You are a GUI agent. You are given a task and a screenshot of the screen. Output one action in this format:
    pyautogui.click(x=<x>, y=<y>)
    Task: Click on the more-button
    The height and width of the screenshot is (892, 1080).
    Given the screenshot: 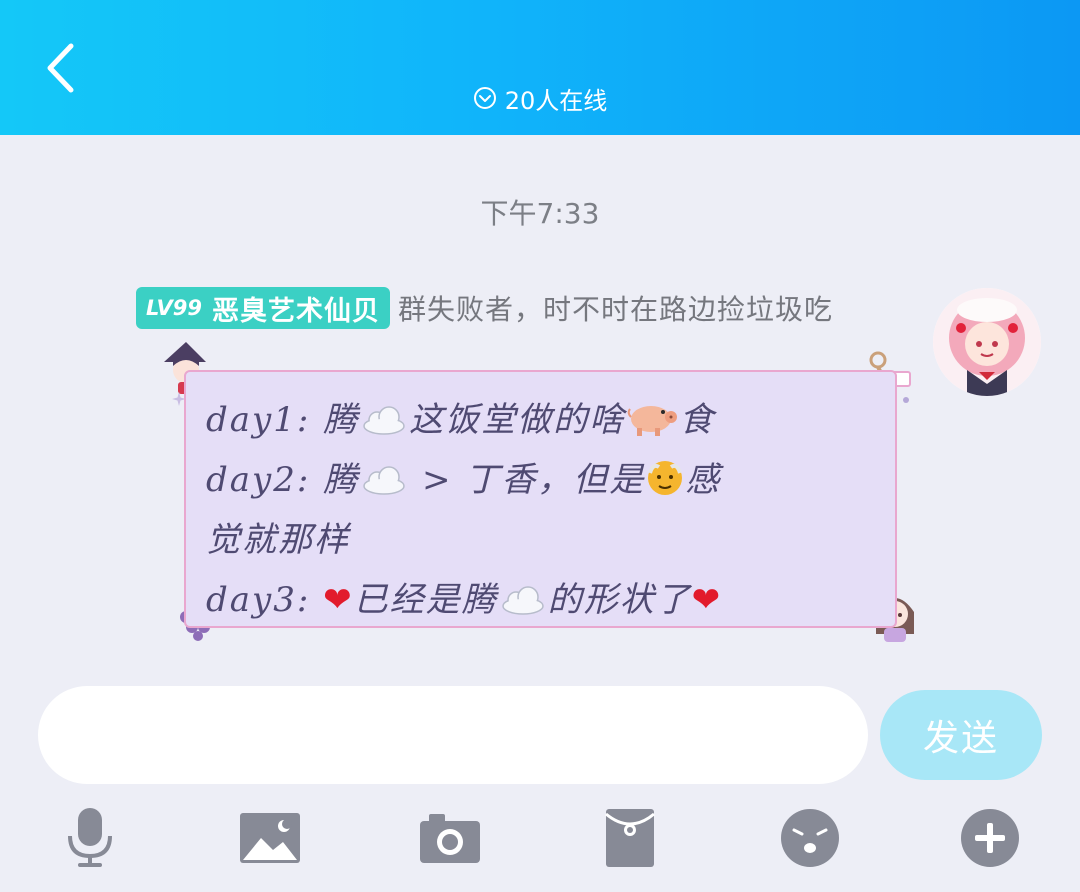 What is the action you would take?
    pyautogui.click(x=990, y=838)
    